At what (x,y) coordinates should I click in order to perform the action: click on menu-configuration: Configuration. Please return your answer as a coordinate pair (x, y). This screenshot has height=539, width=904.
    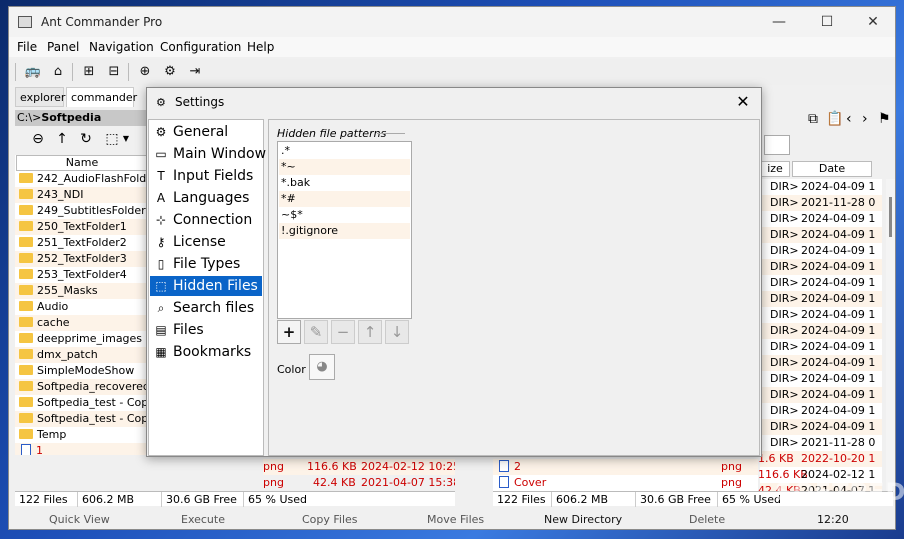
    Looking at the image, I should click on (200, 47).